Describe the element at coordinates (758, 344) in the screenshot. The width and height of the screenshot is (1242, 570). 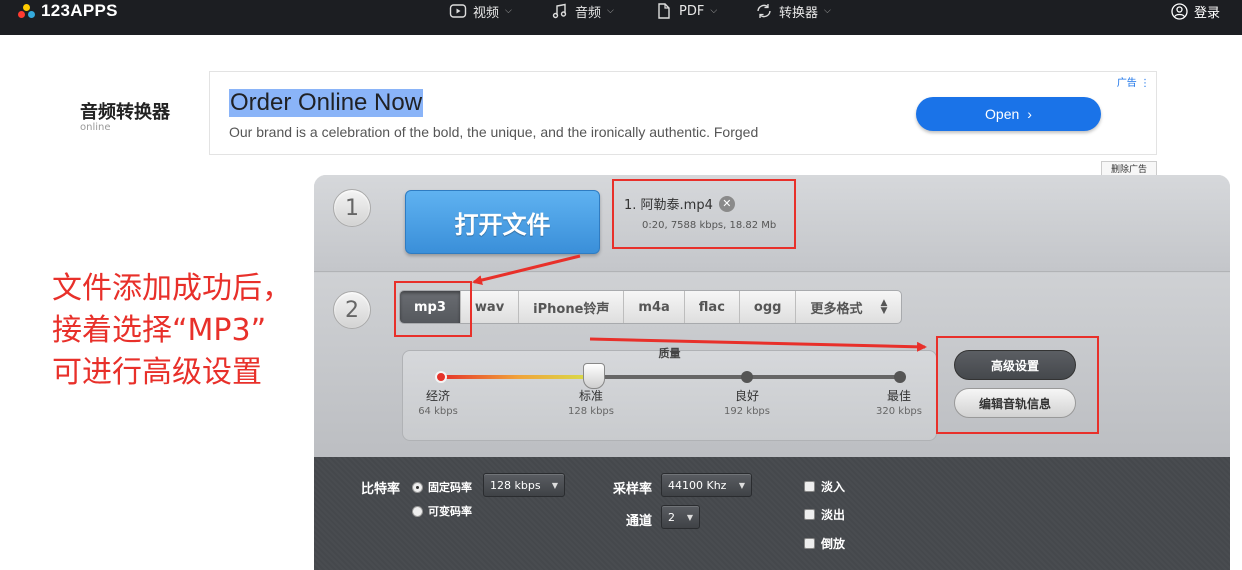
I see `arrow-to-advanced` at that location.